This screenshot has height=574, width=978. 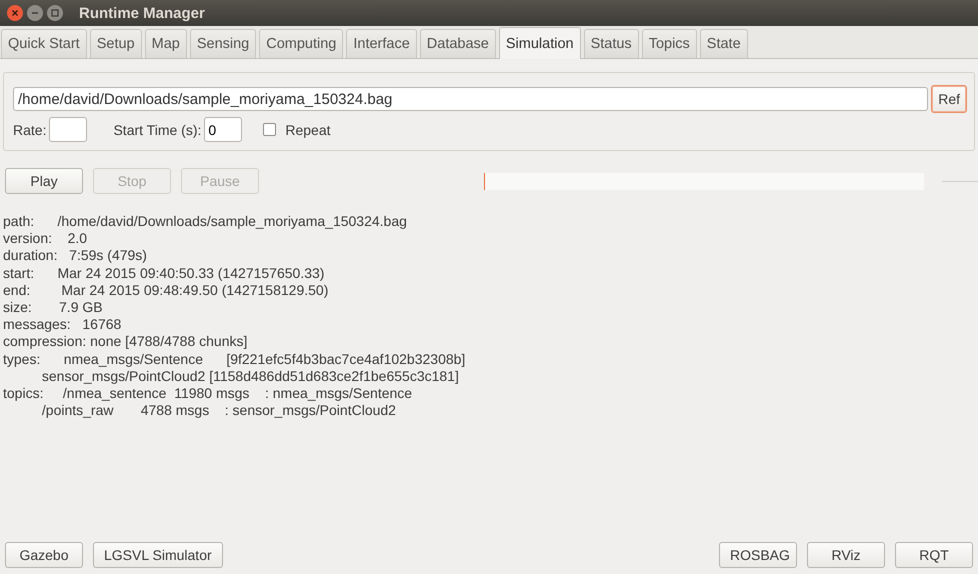 What do you see at coordinates (249, 377) in the screenshot?
I see `info-line: sensor_msgs/PointCloud2 [1158d486dd51d683ce2f1be655c3c181]` at bounding box center [249, 377].